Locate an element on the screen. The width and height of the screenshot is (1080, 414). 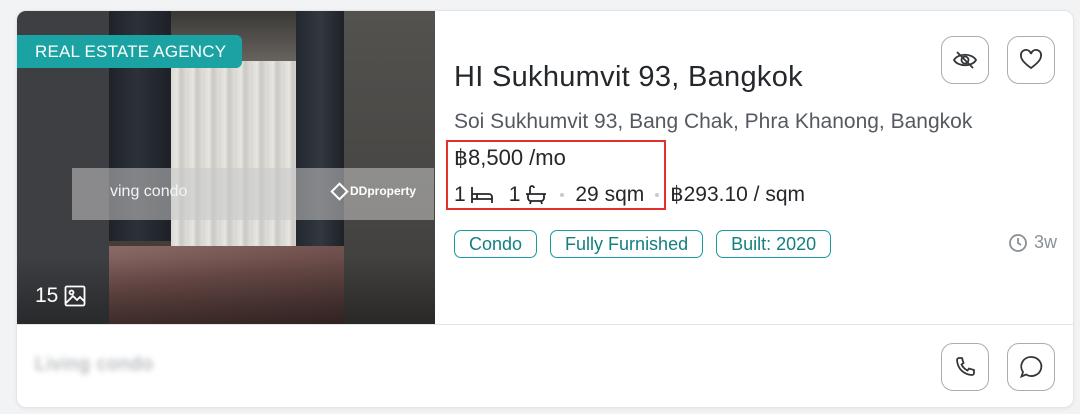
chat-button is located at coordinates (1031, 367).